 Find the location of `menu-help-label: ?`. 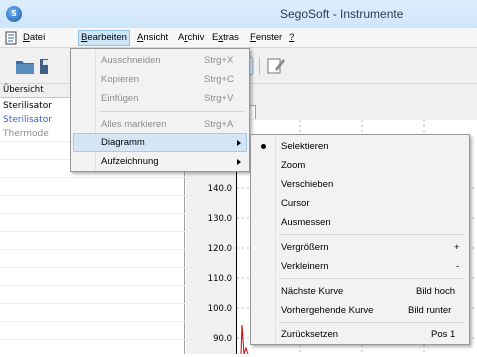

menu-help-label: ? is located at coordinates (292, 37).